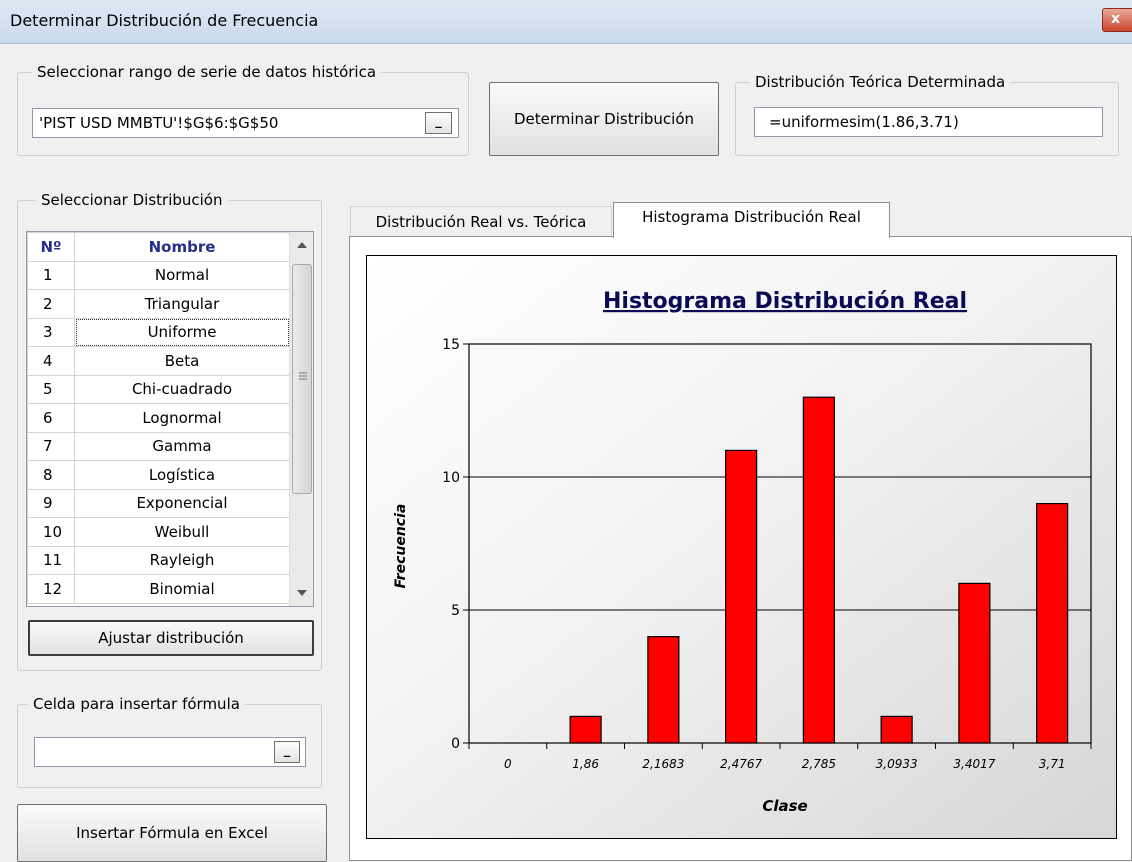 The width and height of the screenshot is (1132, 862). What do you see at coordinates (182, 361) in the screenshot?
I see `list-item-name: Beta` at bounding box center [182, 361].